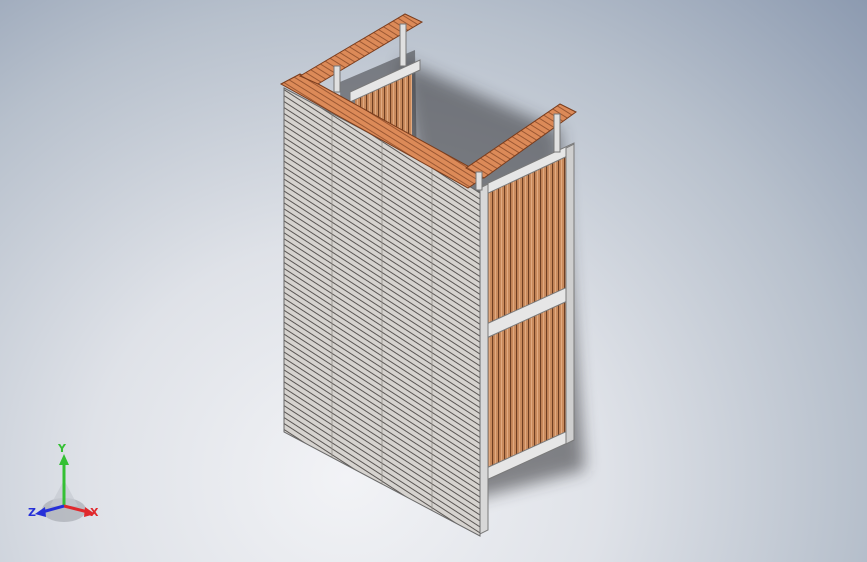 This screenshot has width=867, height=562. I want to click on y-axis-label: Y, so click(62, 448).